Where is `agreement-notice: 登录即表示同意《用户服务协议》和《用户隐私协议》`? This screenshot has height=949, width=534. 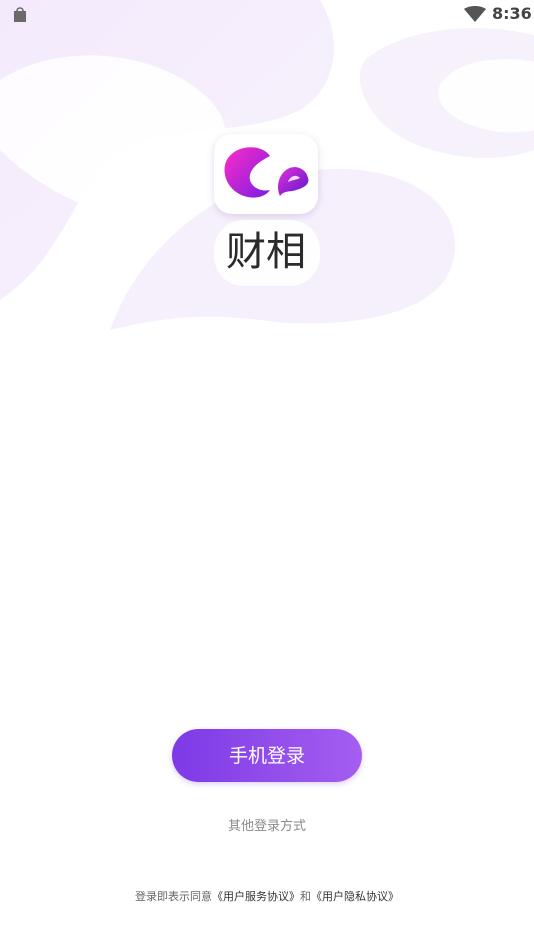
agreement-notice: 登录即表示同意《用户服务协议》和《用户隐私协议》 is located at coordinates (267, 896).